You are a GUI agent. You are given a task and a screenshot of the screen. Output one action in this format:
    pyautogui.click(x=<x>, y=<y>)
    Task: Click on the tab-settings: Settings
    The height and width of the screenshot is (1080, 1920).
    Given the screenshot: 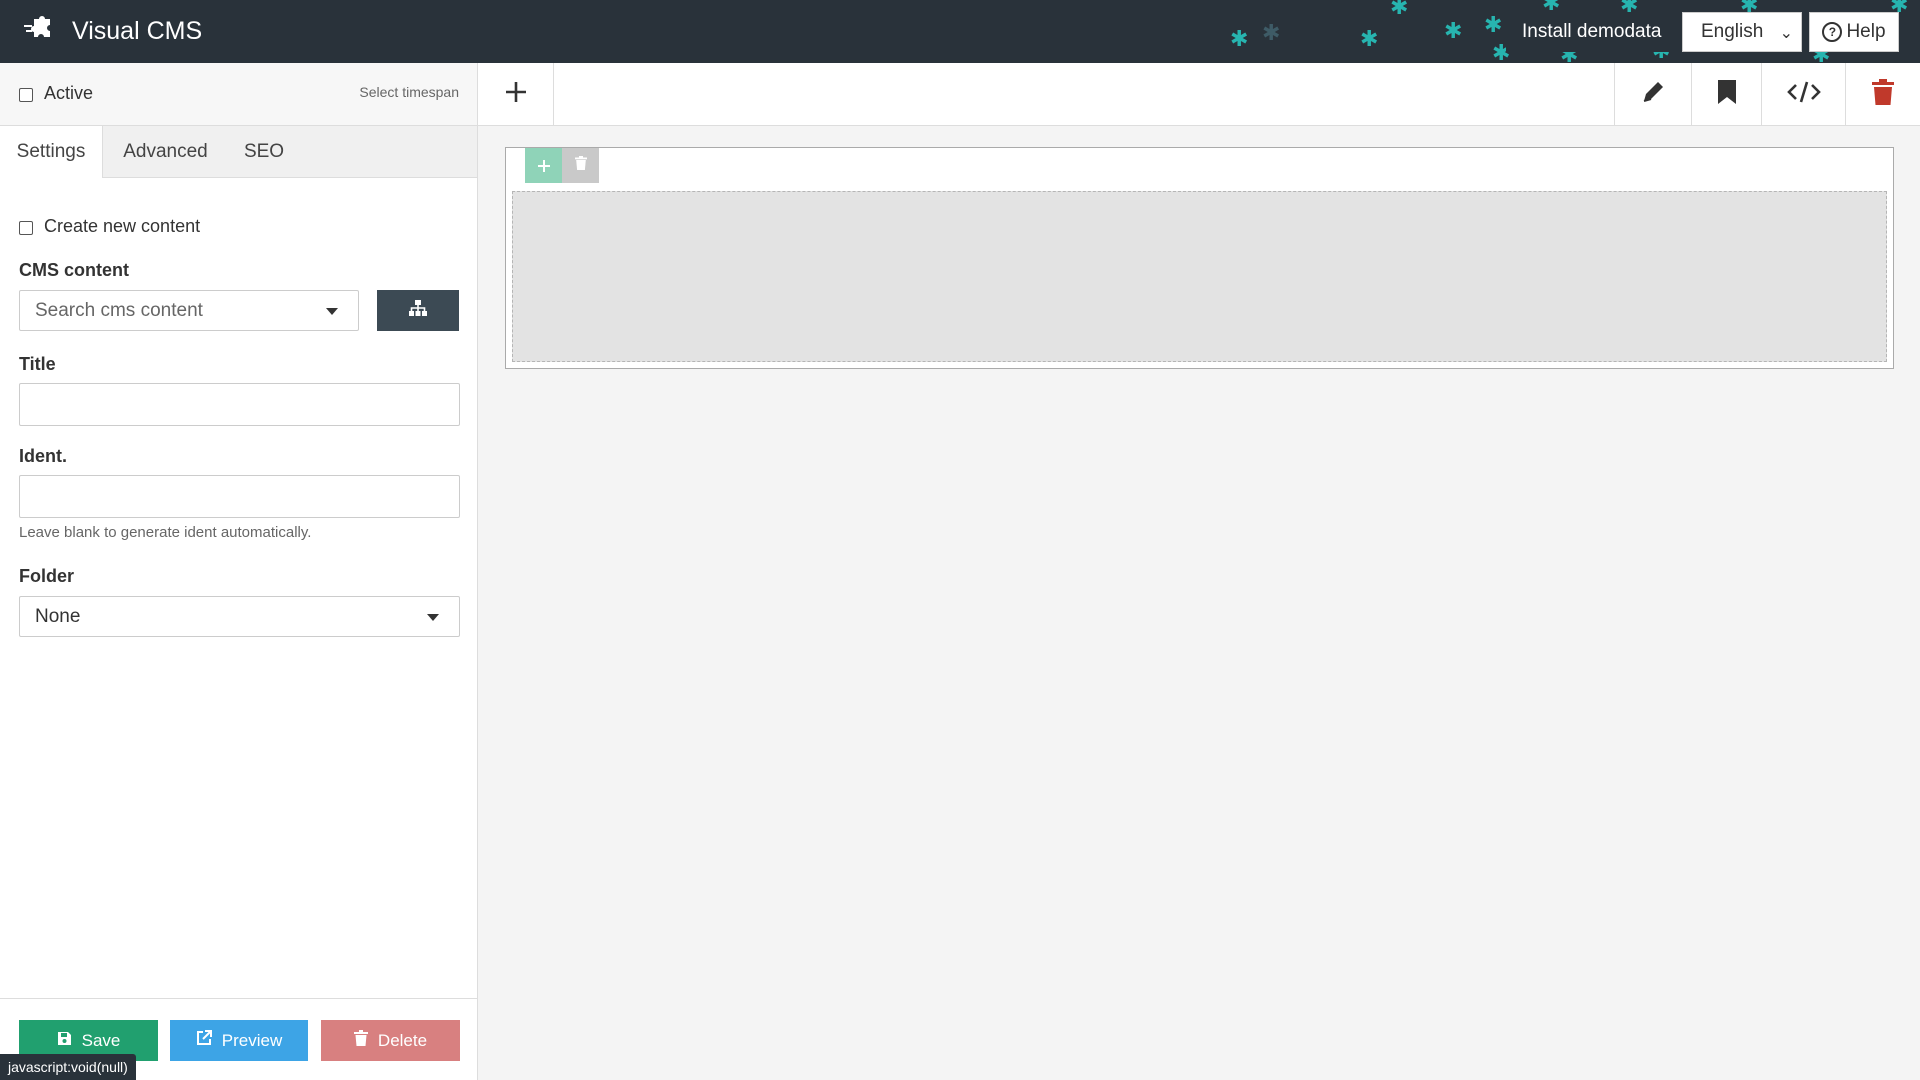 What is the action you would take?
    pyautogui.click(x=51, y=152)
    